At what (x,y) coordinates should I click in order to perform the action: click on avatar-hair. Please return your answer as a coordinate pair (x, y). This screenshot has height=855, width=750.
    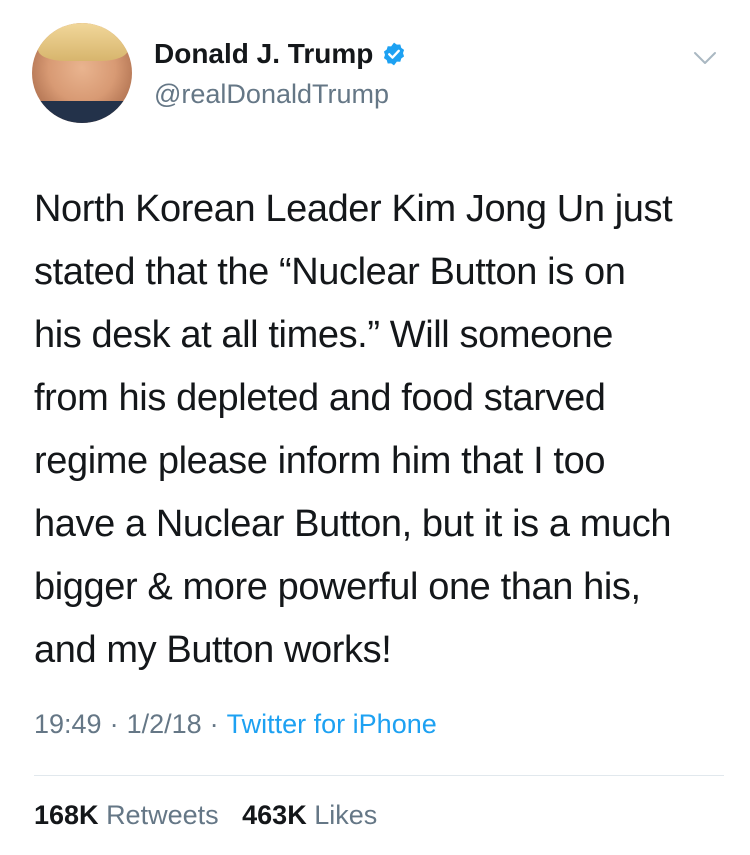
    Looking at the image, I should click on (83, 42).